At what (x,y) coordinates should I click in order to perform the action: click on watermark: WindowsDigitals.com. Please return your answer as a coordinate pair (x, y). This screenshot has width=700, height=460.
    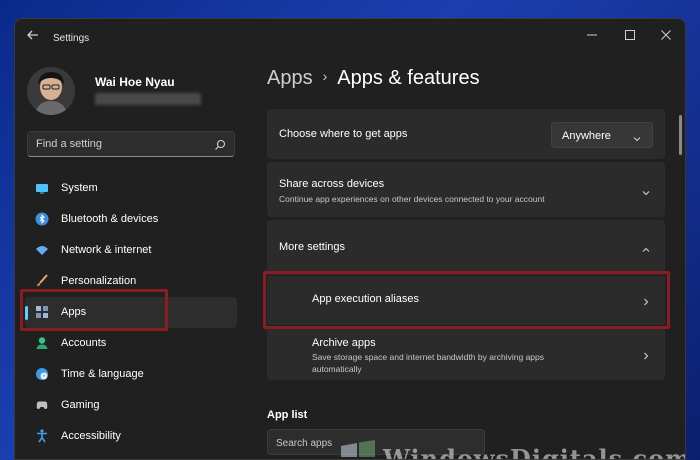
    Looking at the image, I should click on (512, 449).